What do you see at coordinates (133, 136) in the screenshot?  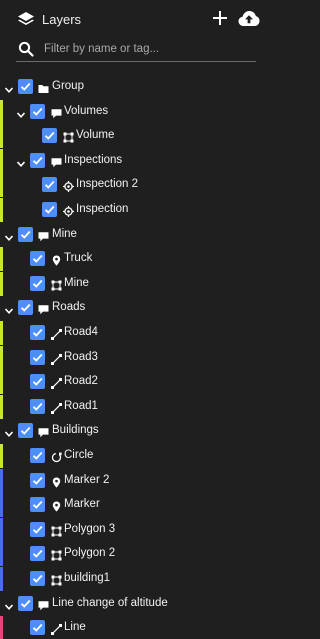 I see `tree-row: Volume` at bounding box center [133, 136].